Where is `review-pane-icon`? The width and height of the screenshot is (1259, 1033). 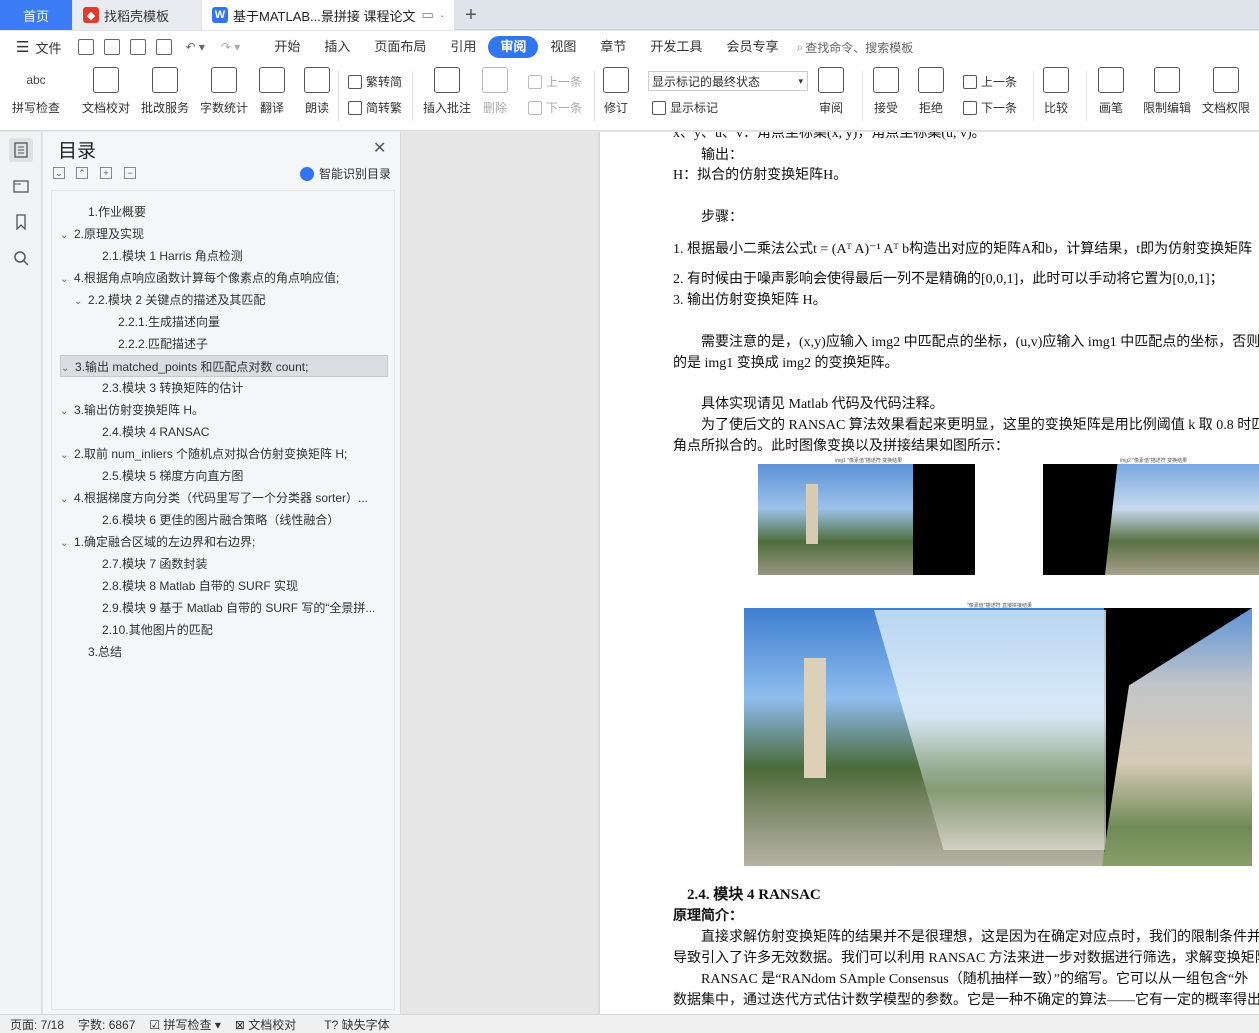
review-pane-icon is located at coordinates (831, 80).